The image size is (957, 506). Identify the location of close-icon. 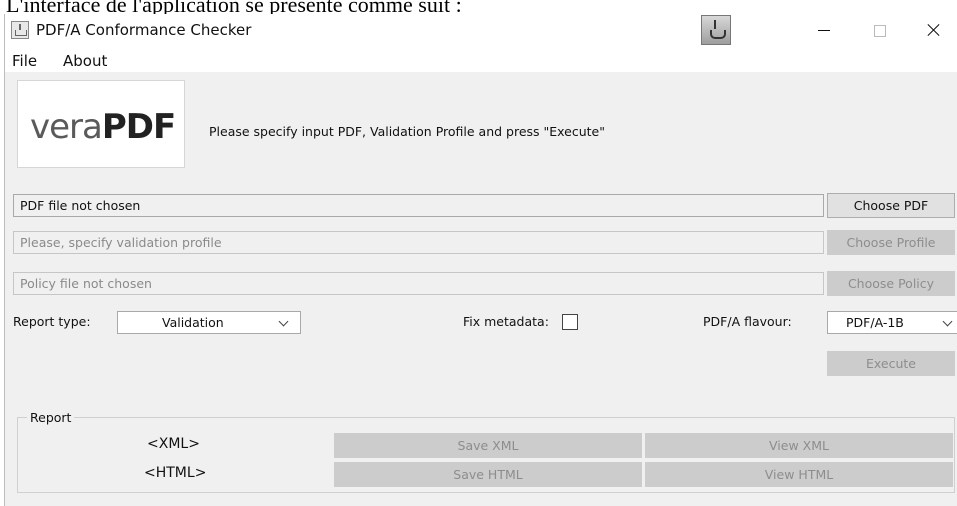
(934, 30).